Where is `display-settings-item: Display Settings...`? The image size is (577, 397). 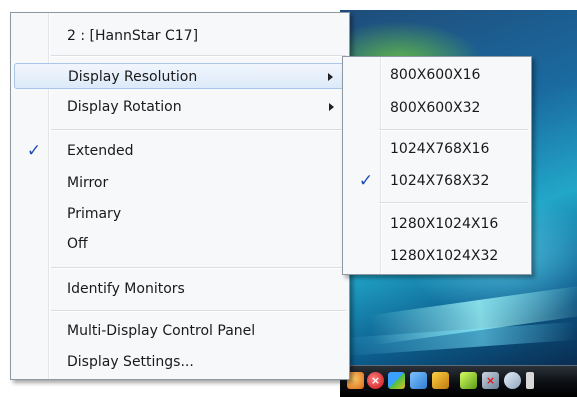
display-settings-item: Display Settings... is located at coordinates (180, 362).